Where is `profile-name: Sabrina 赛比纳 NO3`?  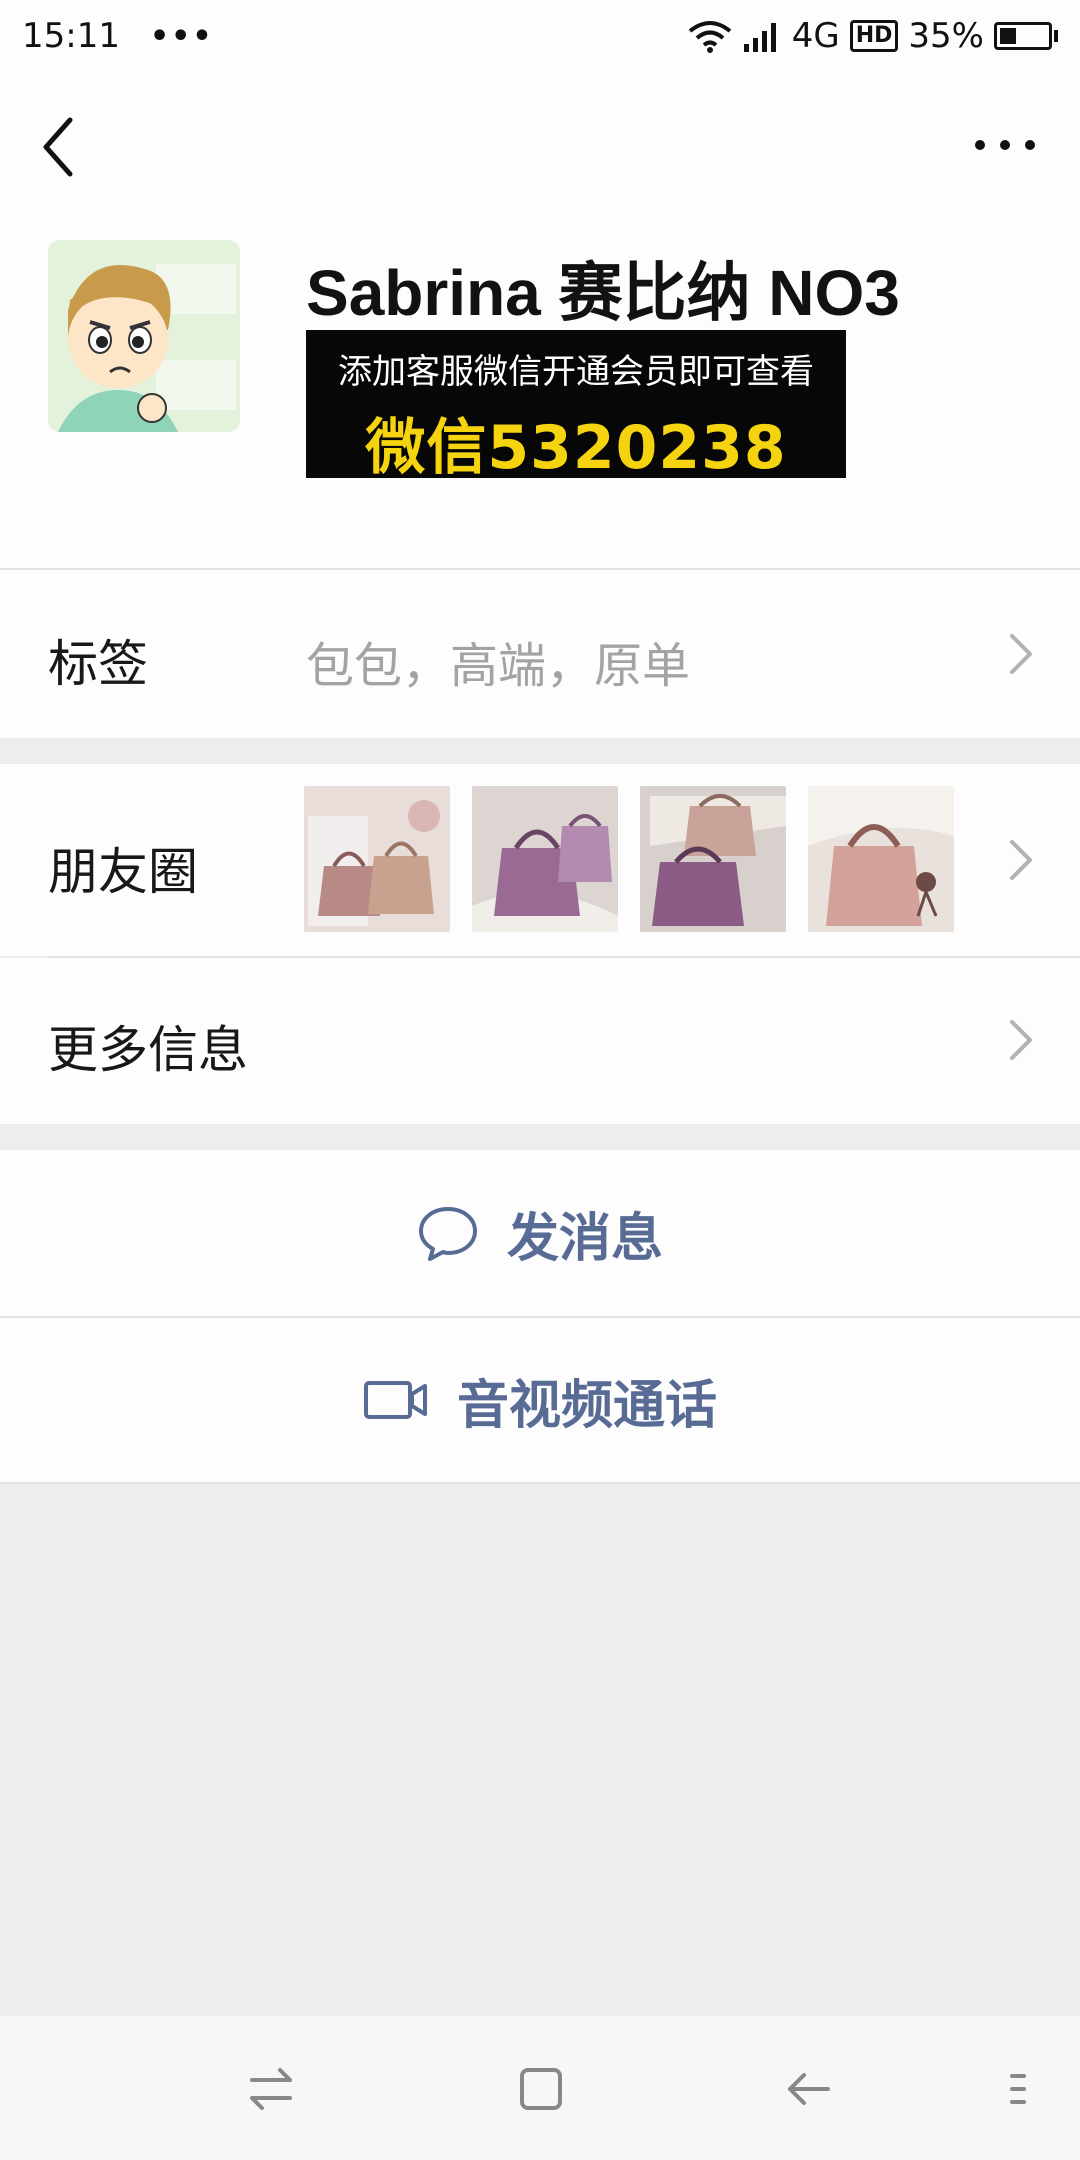 profile-name: Sabrina 赛比纳 NO3 is located at coordinates (603, 293).